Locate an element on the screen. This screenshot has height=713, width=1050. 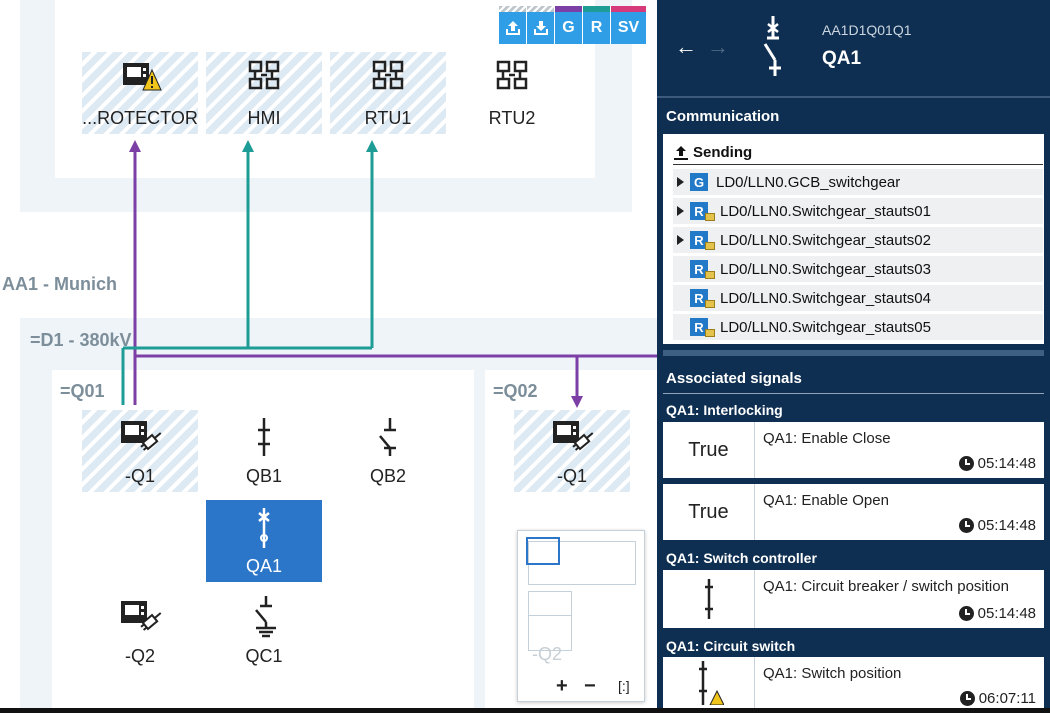
switch-position-warning-icon is located at coordinates (711, 683).